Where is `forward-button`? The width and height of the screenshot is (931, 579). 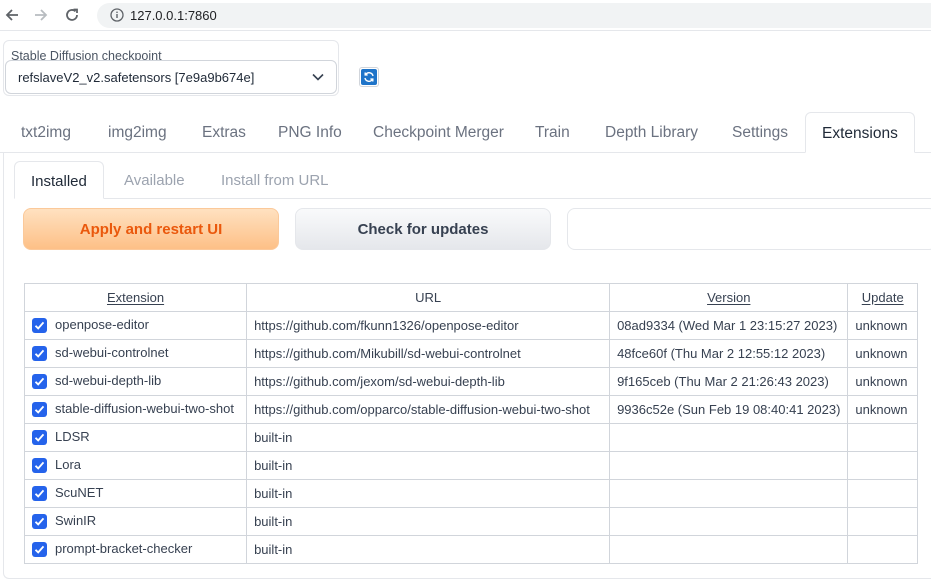
forward-button is located at coordinates (41, 15).